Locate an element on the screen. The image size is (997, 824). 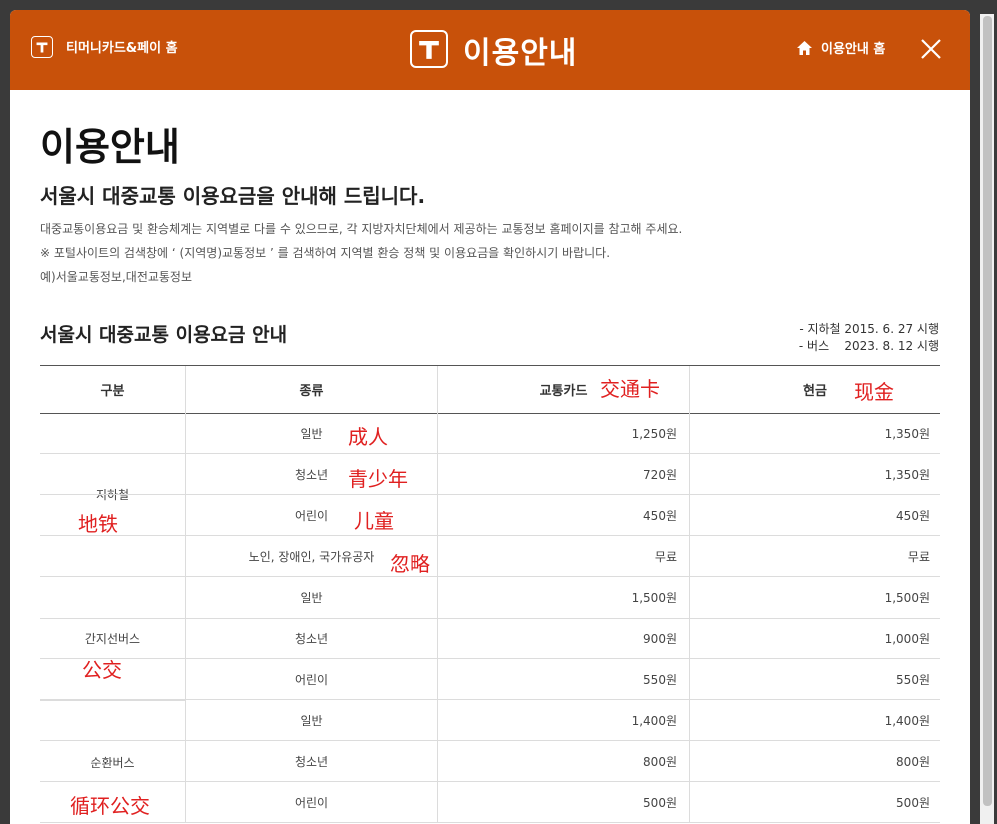
header-bar: 티머니카드&페이 홈 이용안내 이용안내 홈 is located at coordinates (490, 50).